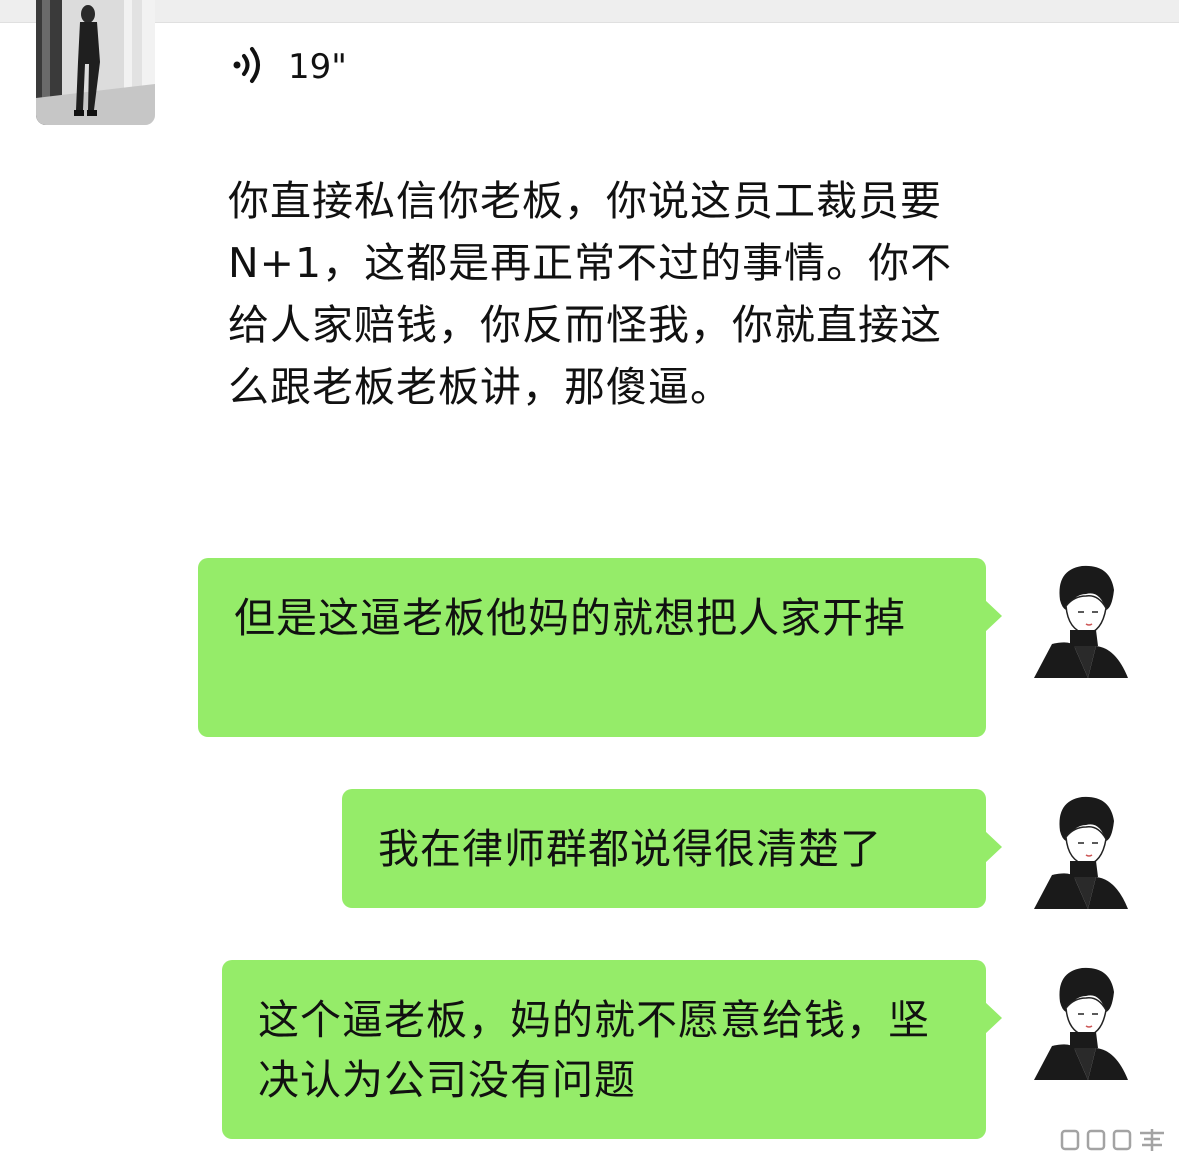 The image size is (1179, 1163). Describe the element at coordinates (589, 11) in the screenshot. I see `top-bar` at that location.